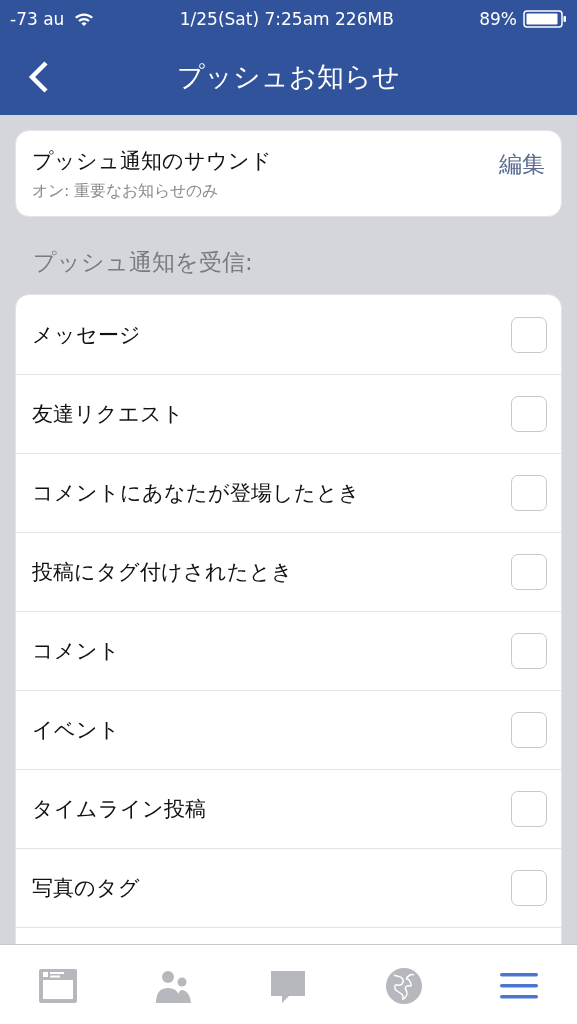 This screenshot has width=577, height=1024. I want to click on page-title: プッシュお知らせ, so click(288, 76).